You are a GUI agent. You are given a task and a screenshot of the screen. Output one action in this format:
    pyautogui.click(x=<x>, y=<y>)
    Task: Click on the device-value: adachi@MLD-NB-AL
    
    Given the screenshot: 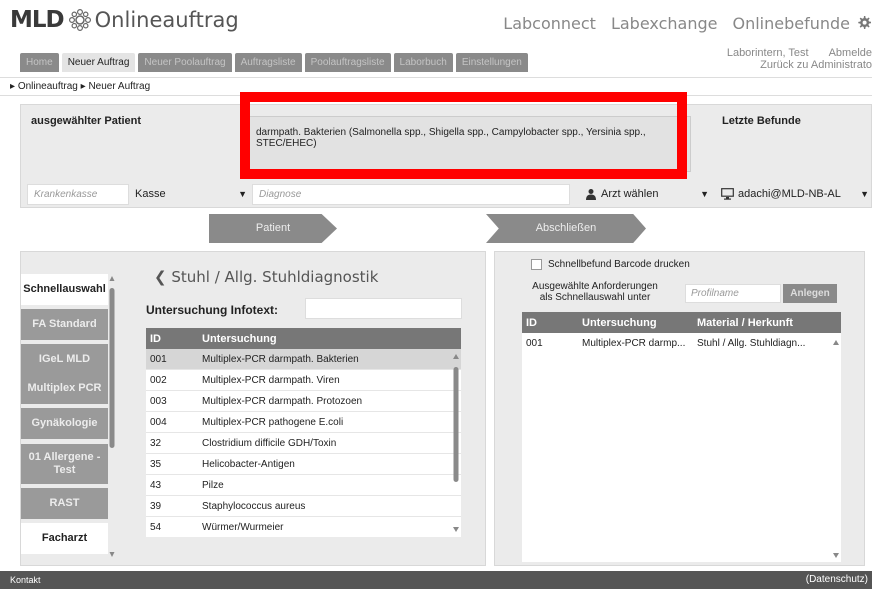 What is the action you would take?
    pyautogui.click(x=789, y=194)
    